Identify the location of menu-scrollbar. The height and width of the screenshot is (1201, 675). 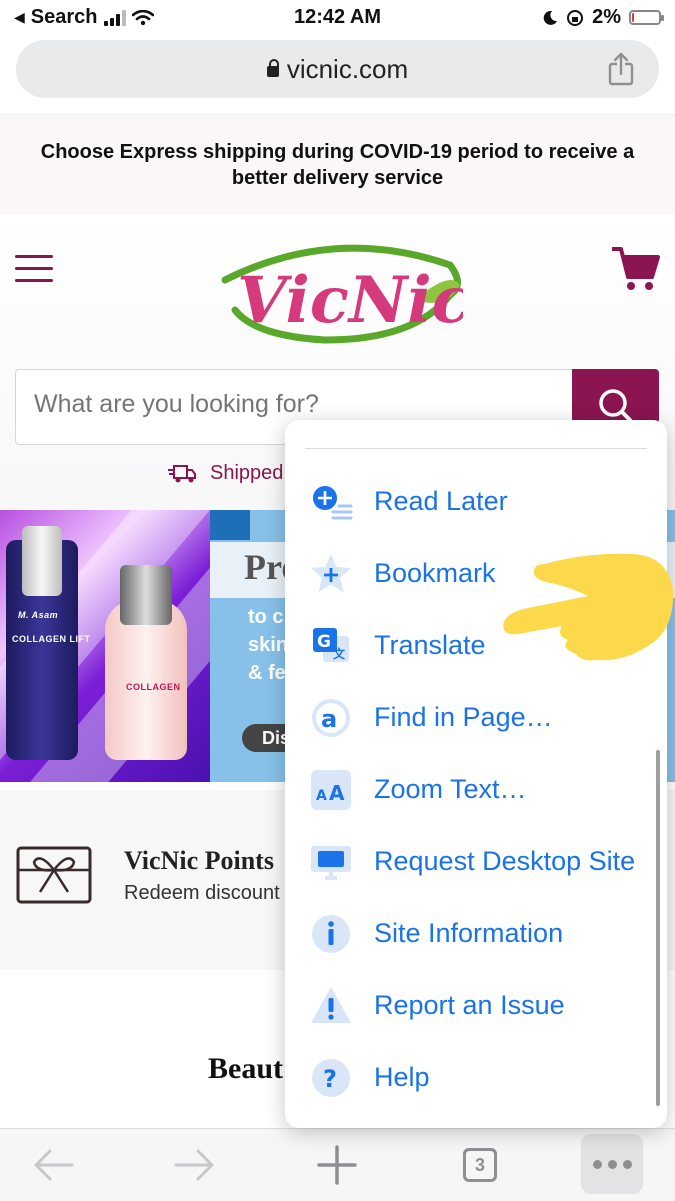
(658, 928).